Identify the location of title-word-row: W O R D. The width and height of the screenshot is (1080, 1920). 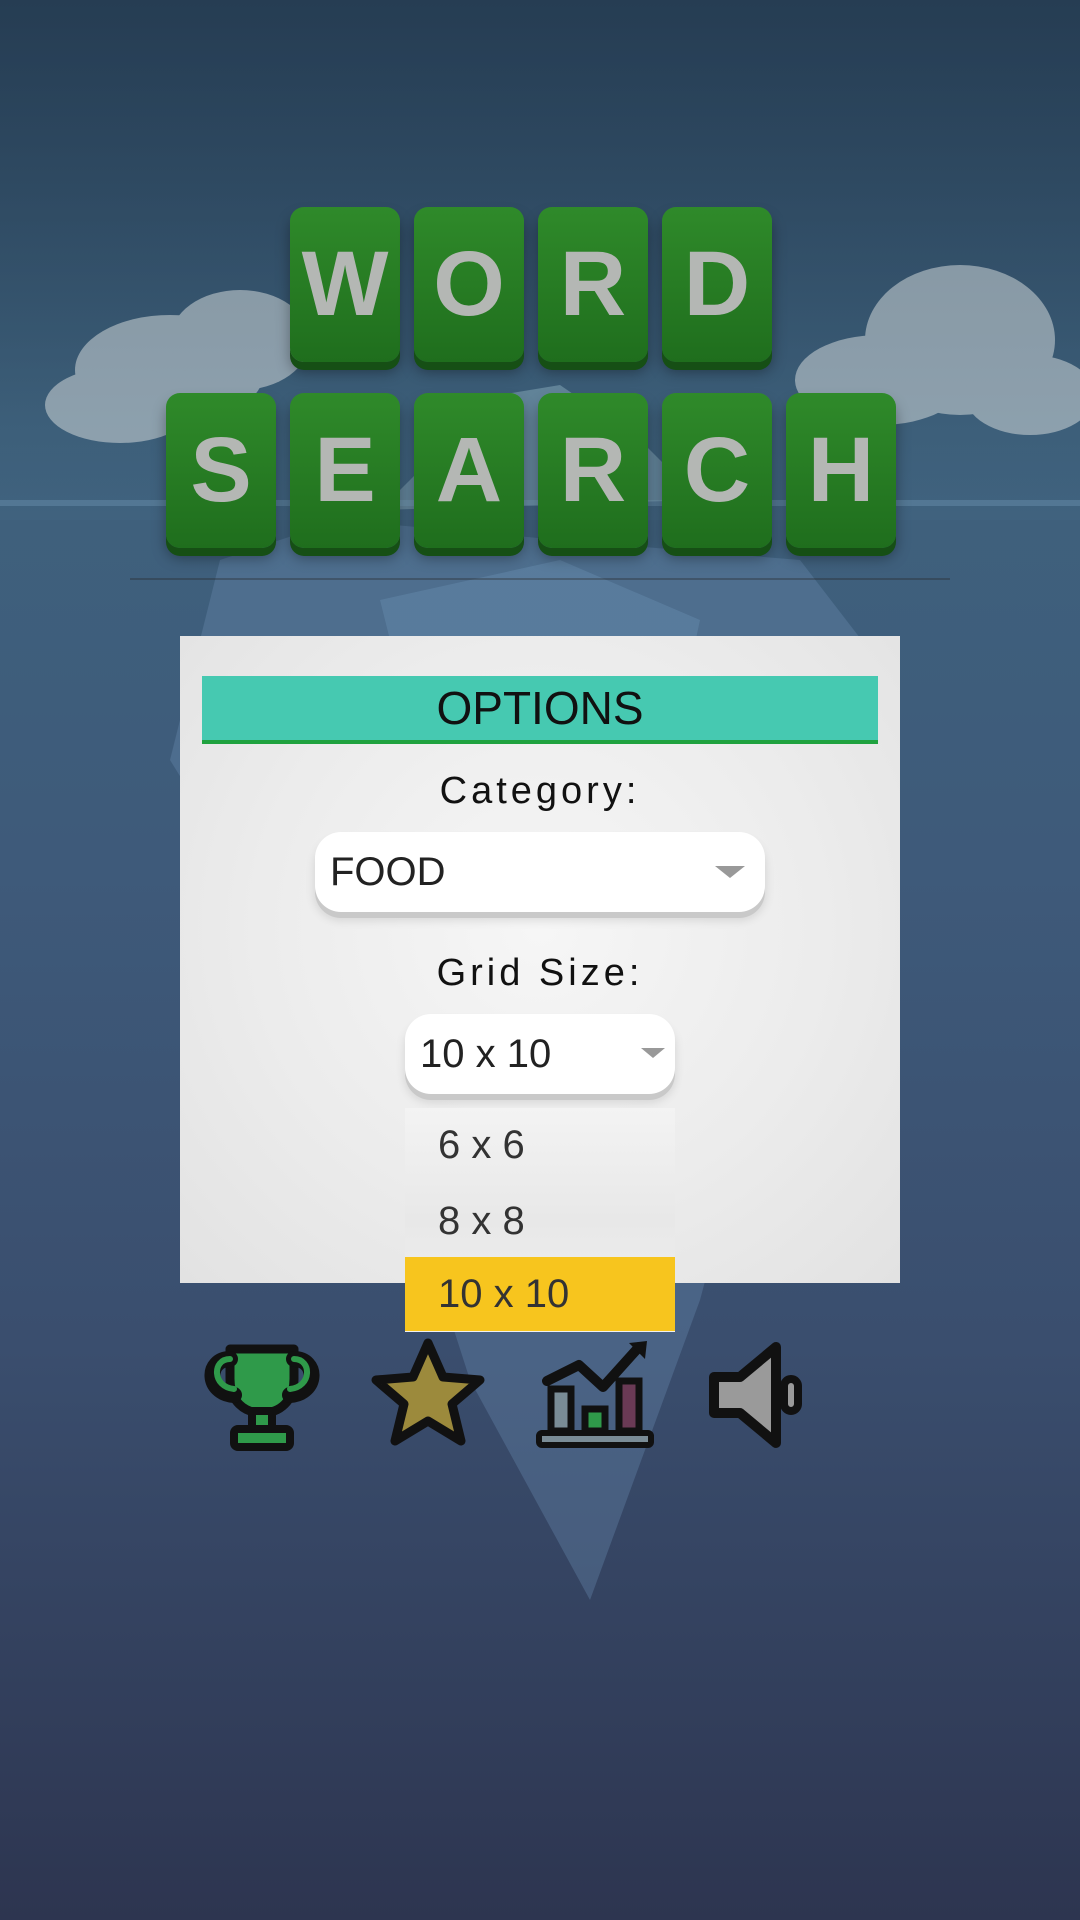
(531, 284).